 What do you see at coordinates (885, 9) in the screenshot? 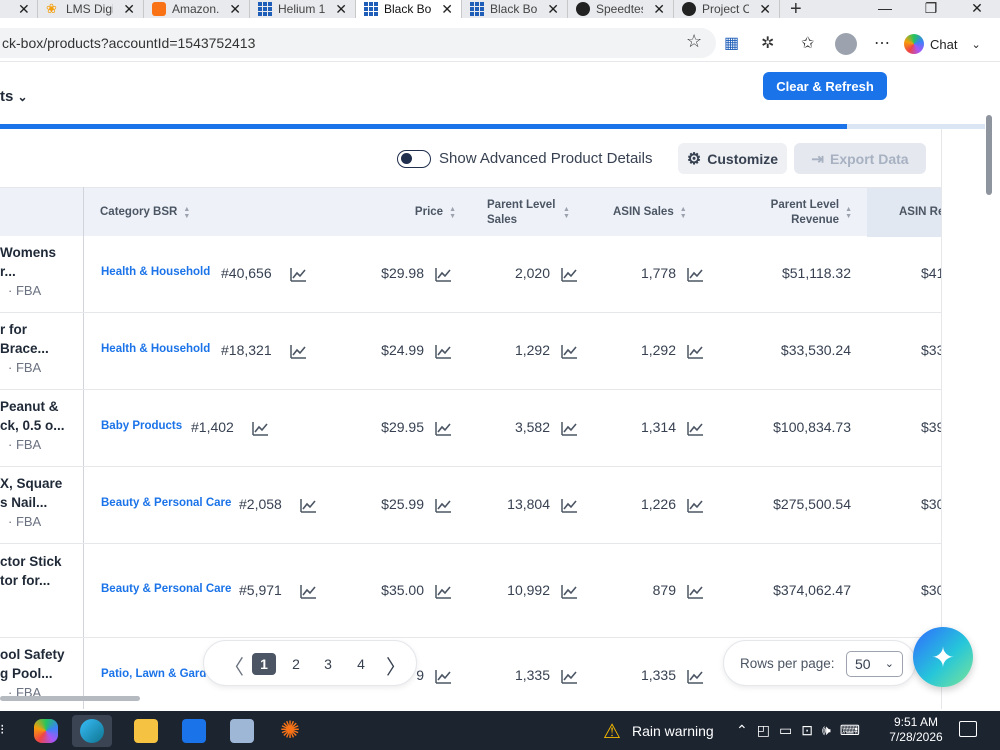
I see `minimize-icon: —` at bounding box center [885, 9].